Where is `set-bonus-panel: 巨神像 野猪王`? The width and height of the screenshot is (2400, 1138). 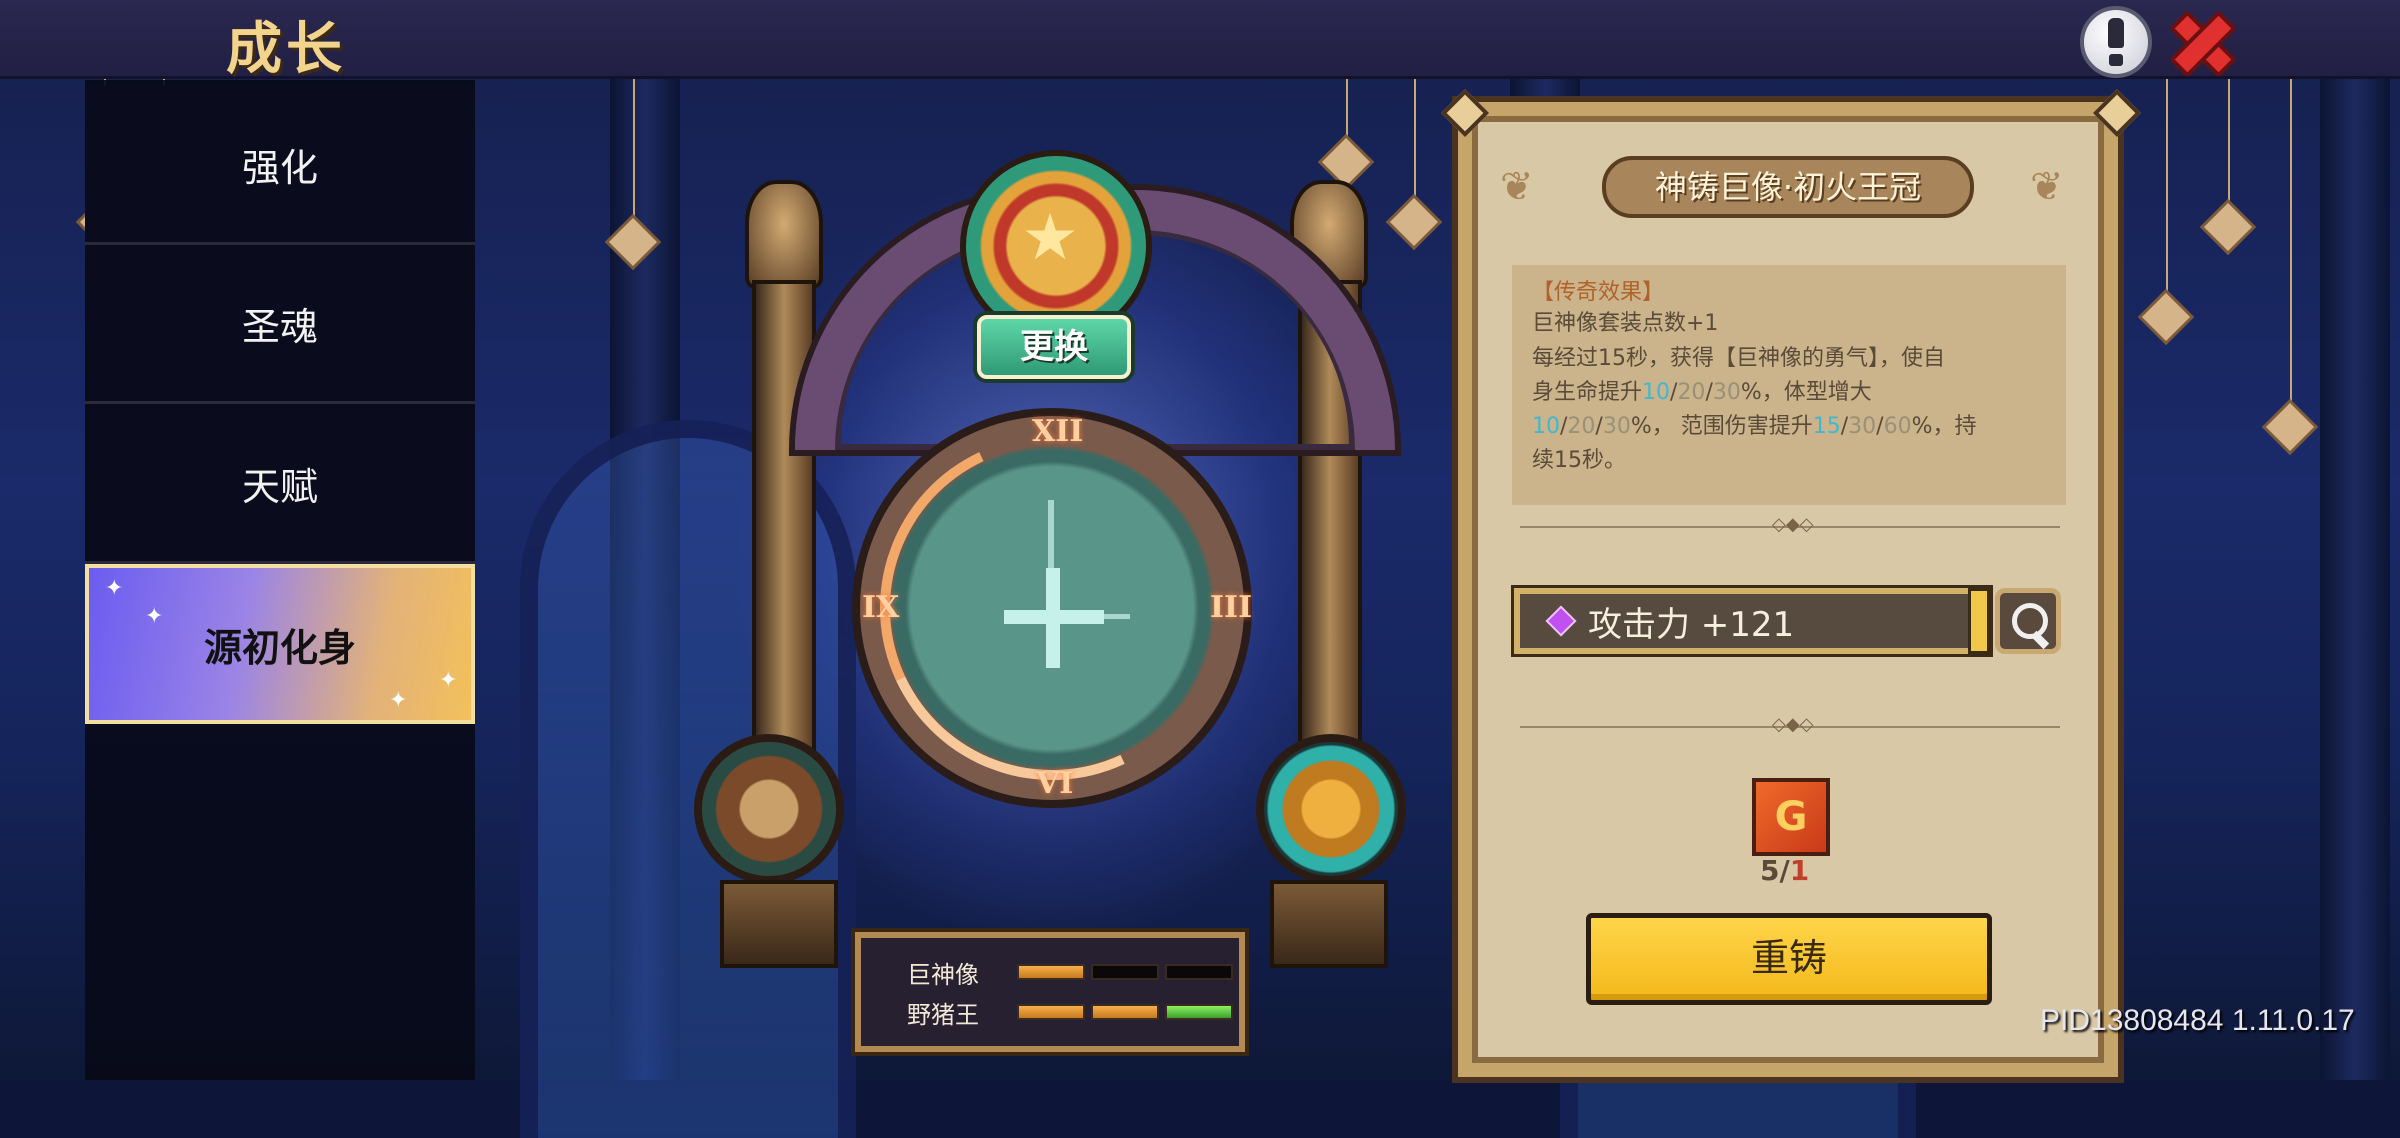
set-bonus-panel: 巨神像 野猪王 is located at coordinates (1050, 992).